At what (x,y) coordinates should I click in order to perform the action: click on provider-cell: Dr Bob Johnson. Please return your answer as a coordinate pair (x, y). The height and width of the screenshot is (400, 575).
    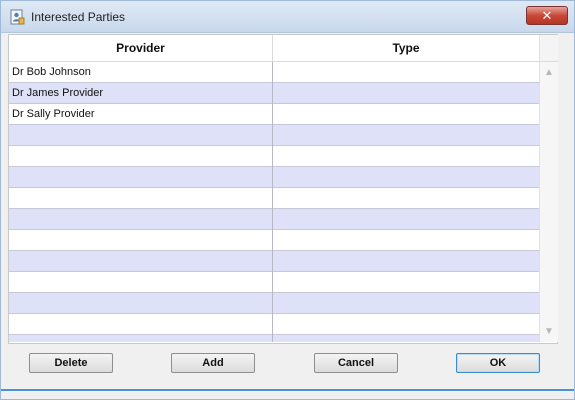
    Looking at the image, I should click on (141, 72).